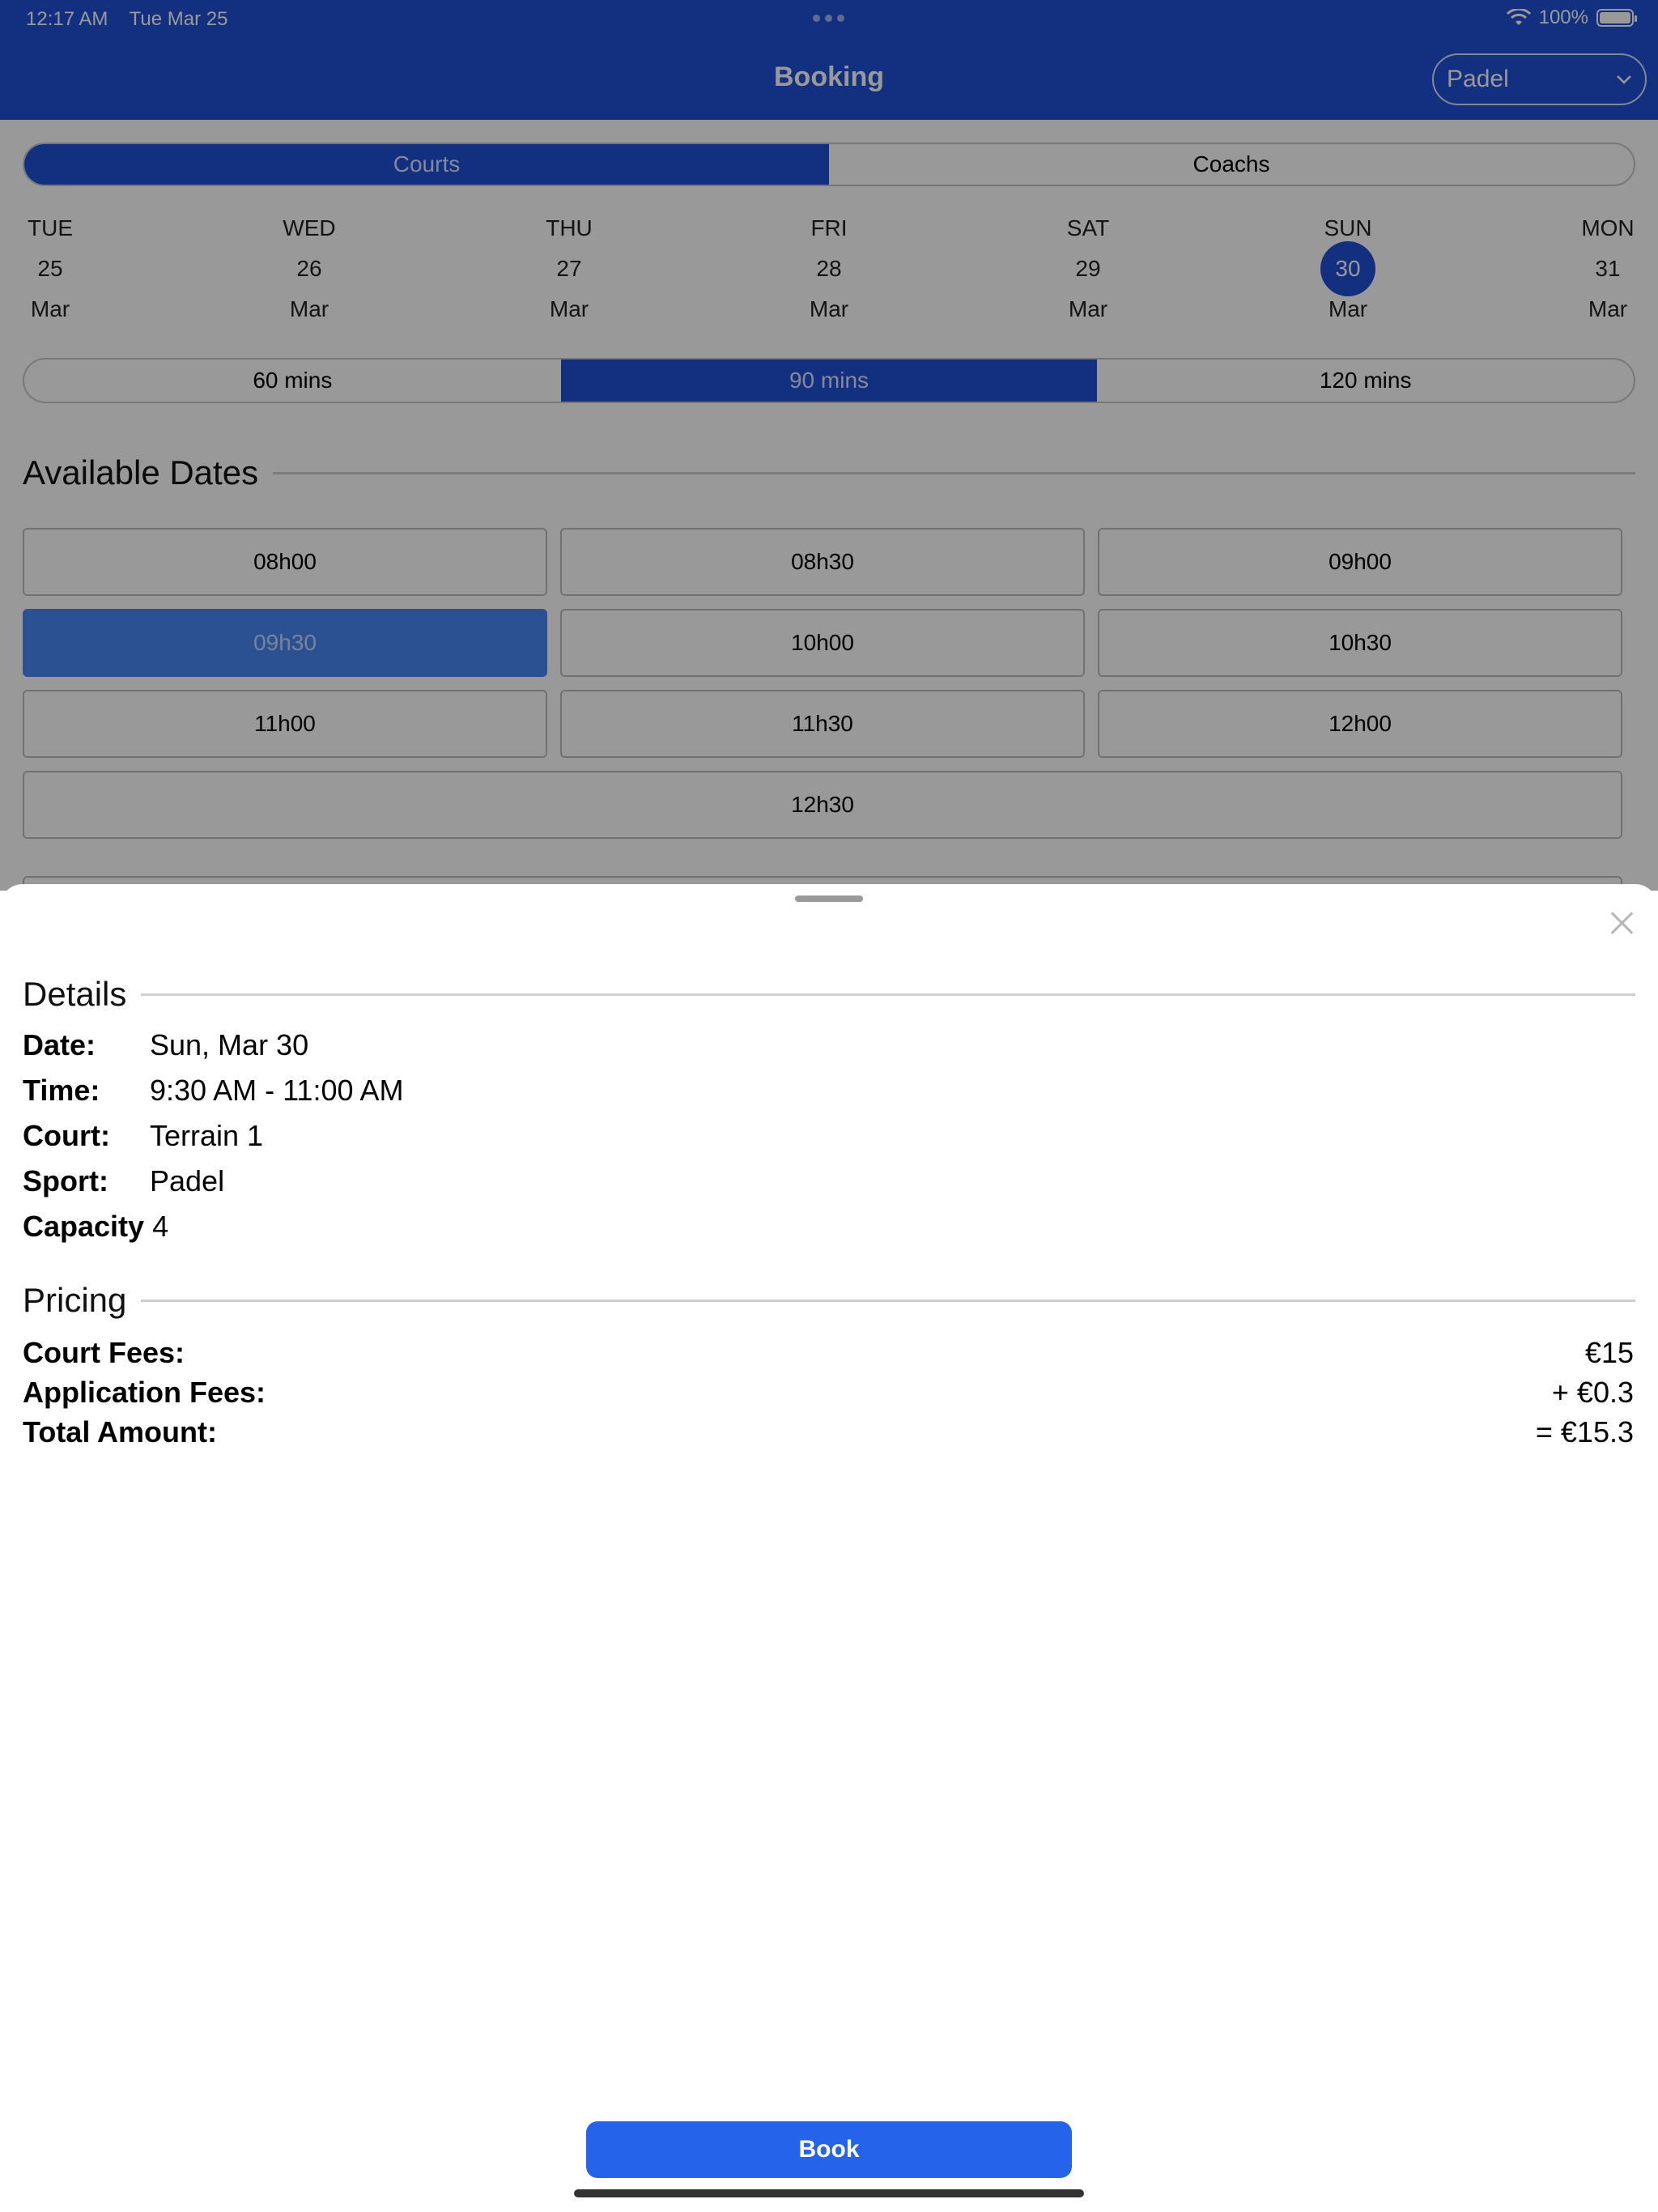 This screenshot has width=1658, height=2212. Describe the element at coordinates (828, 1432) in the screenshot. I see `price-total-row: Total Amount: = €15.3` at that location.